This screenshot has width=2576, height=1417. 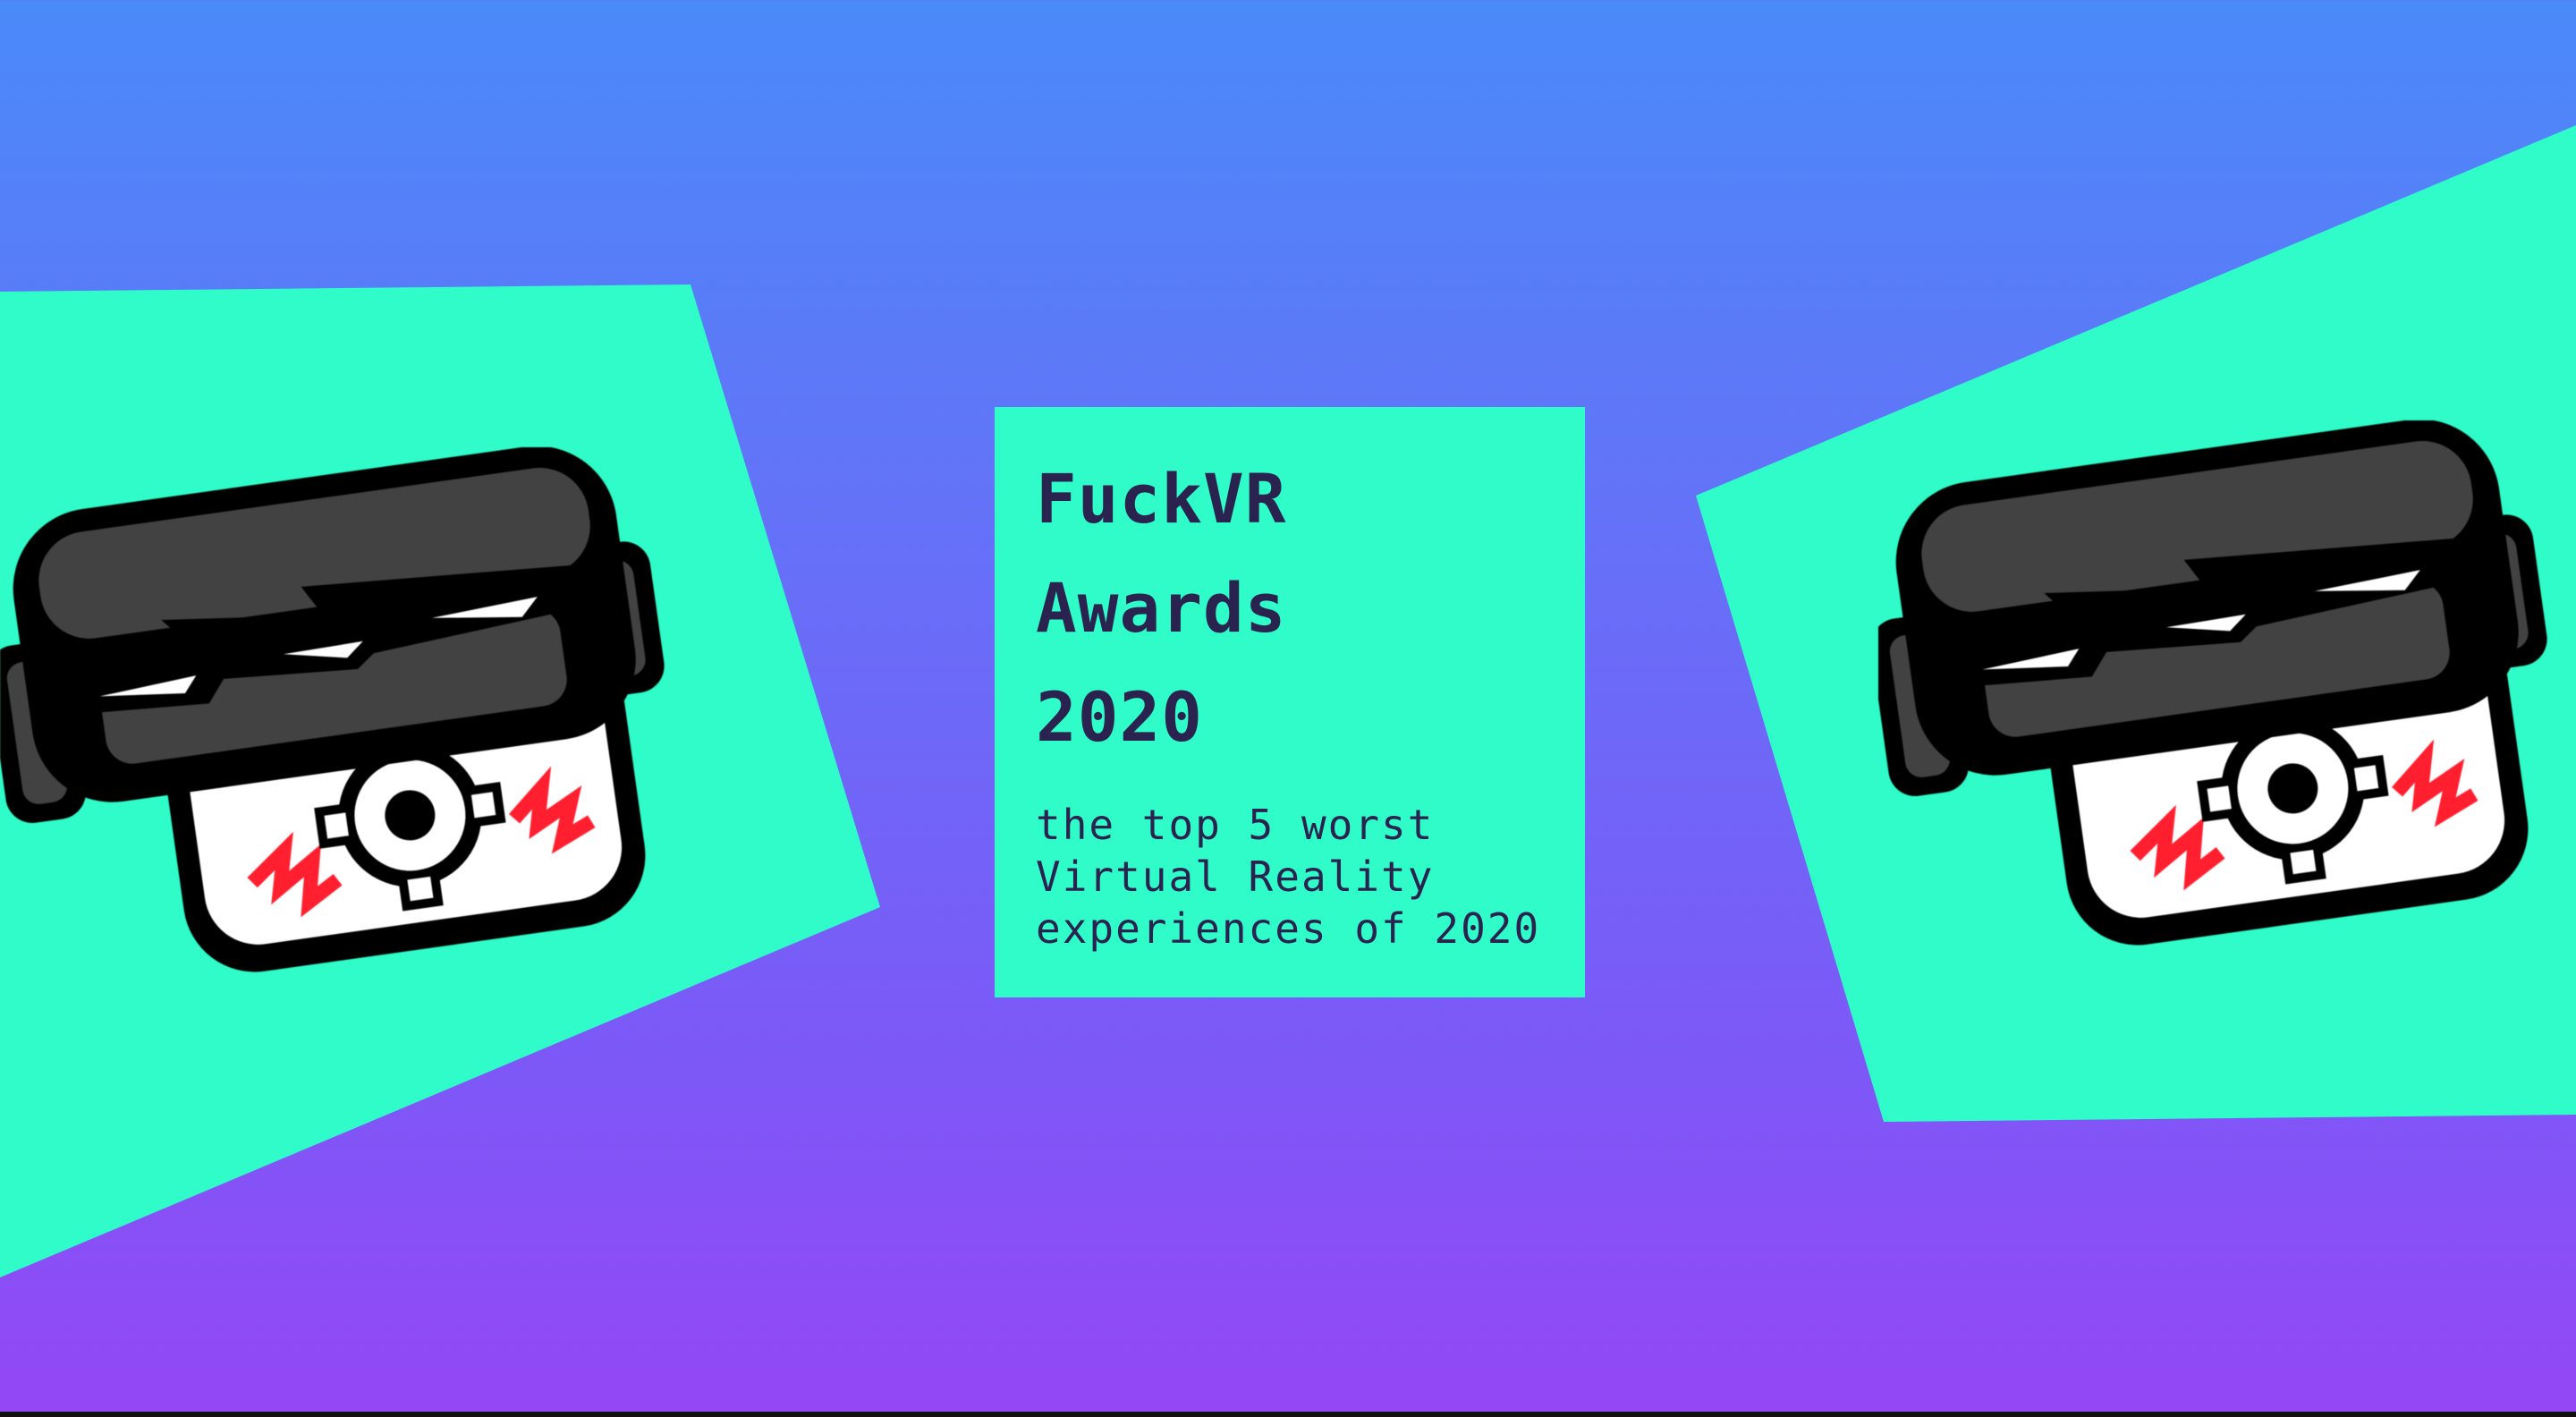 What do you see at coordinates (1288, 1415) in the screenshot?
I see `bottom-edge-bar` at bounding box center [1288, 1415].